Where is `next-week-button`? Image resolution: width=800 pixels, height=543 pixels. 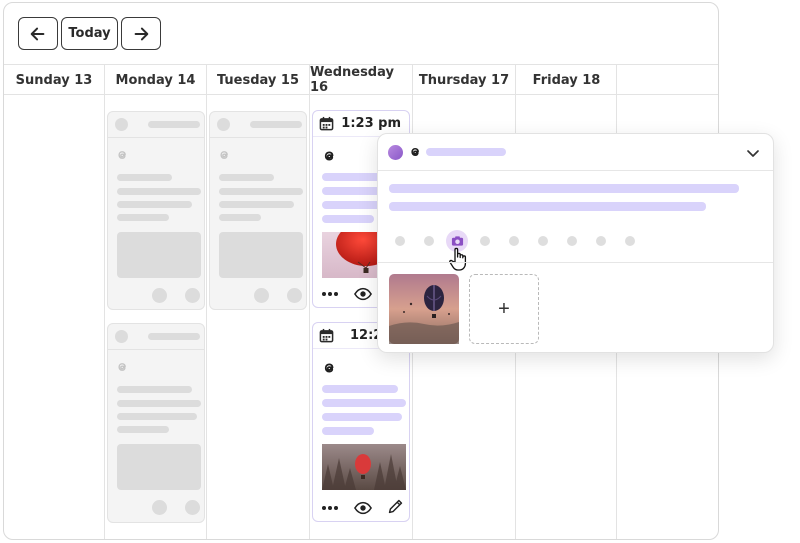
next-week-button is located at coordinates (141, 33).